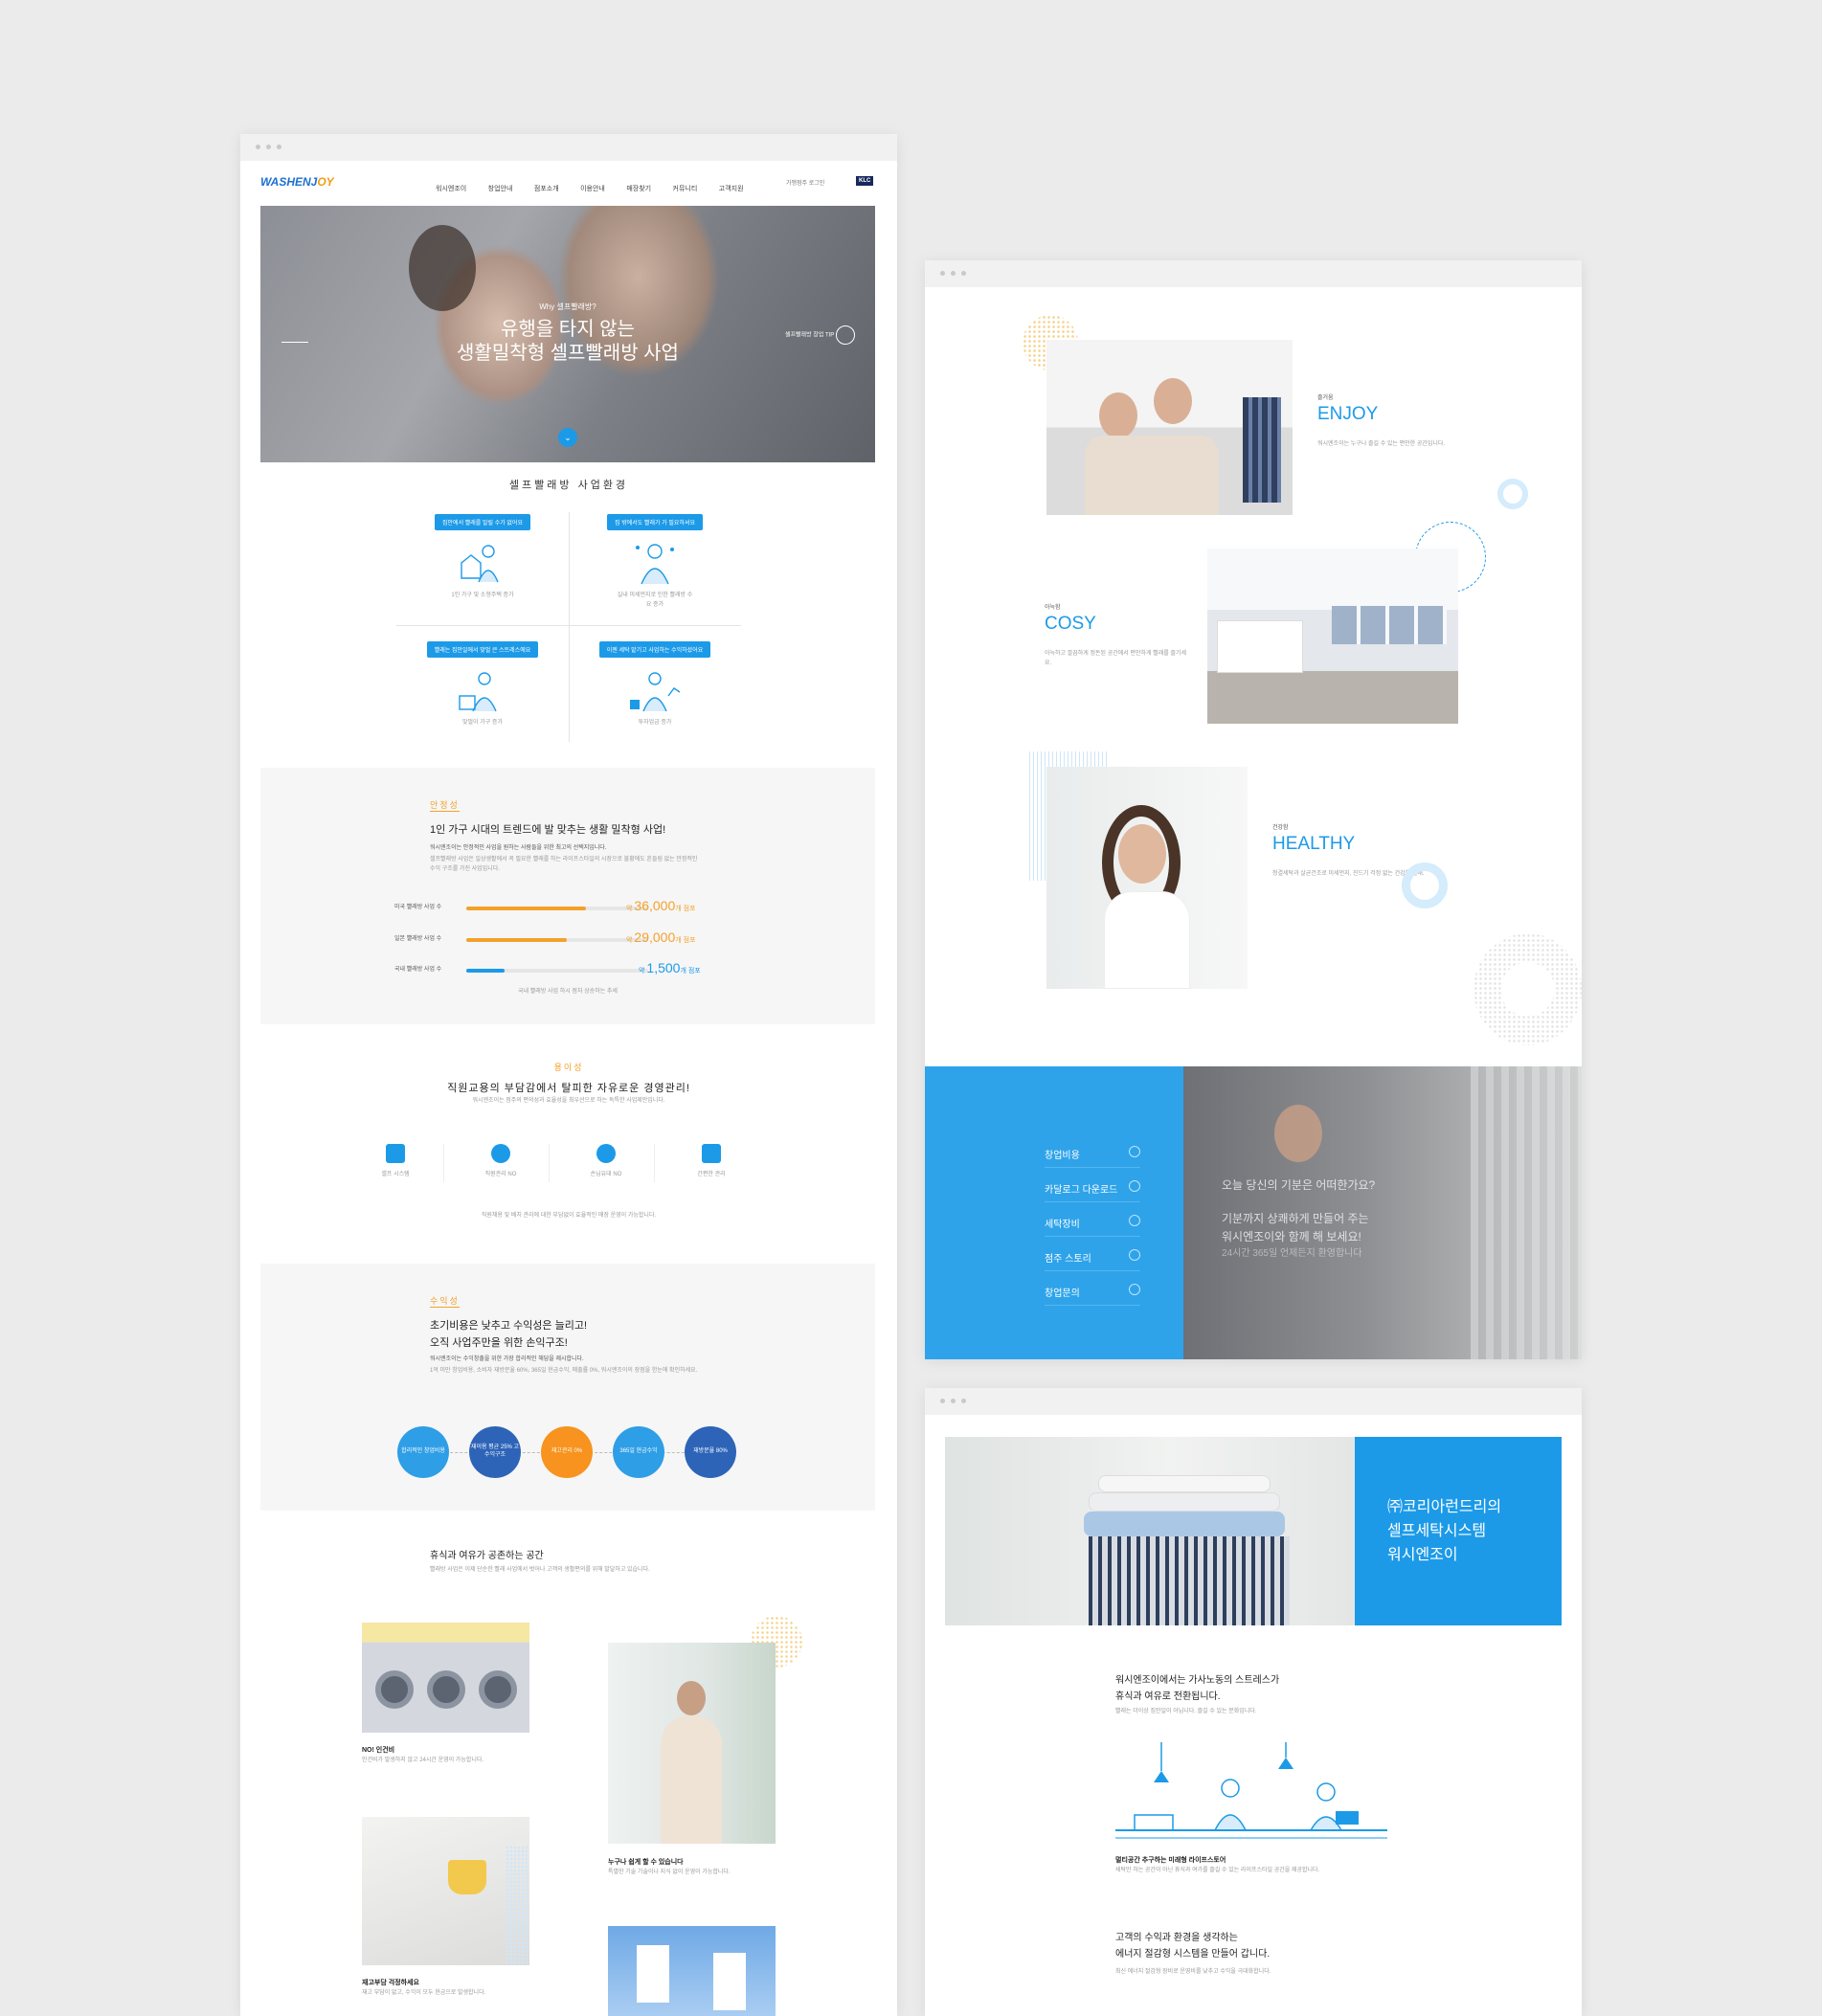 The width and height of the screenshot is (1822, 2016). I want to click on env-card-tag: 빨래는 집안일에서 맞벌 큰 스트레스에요, so click(482, 650).